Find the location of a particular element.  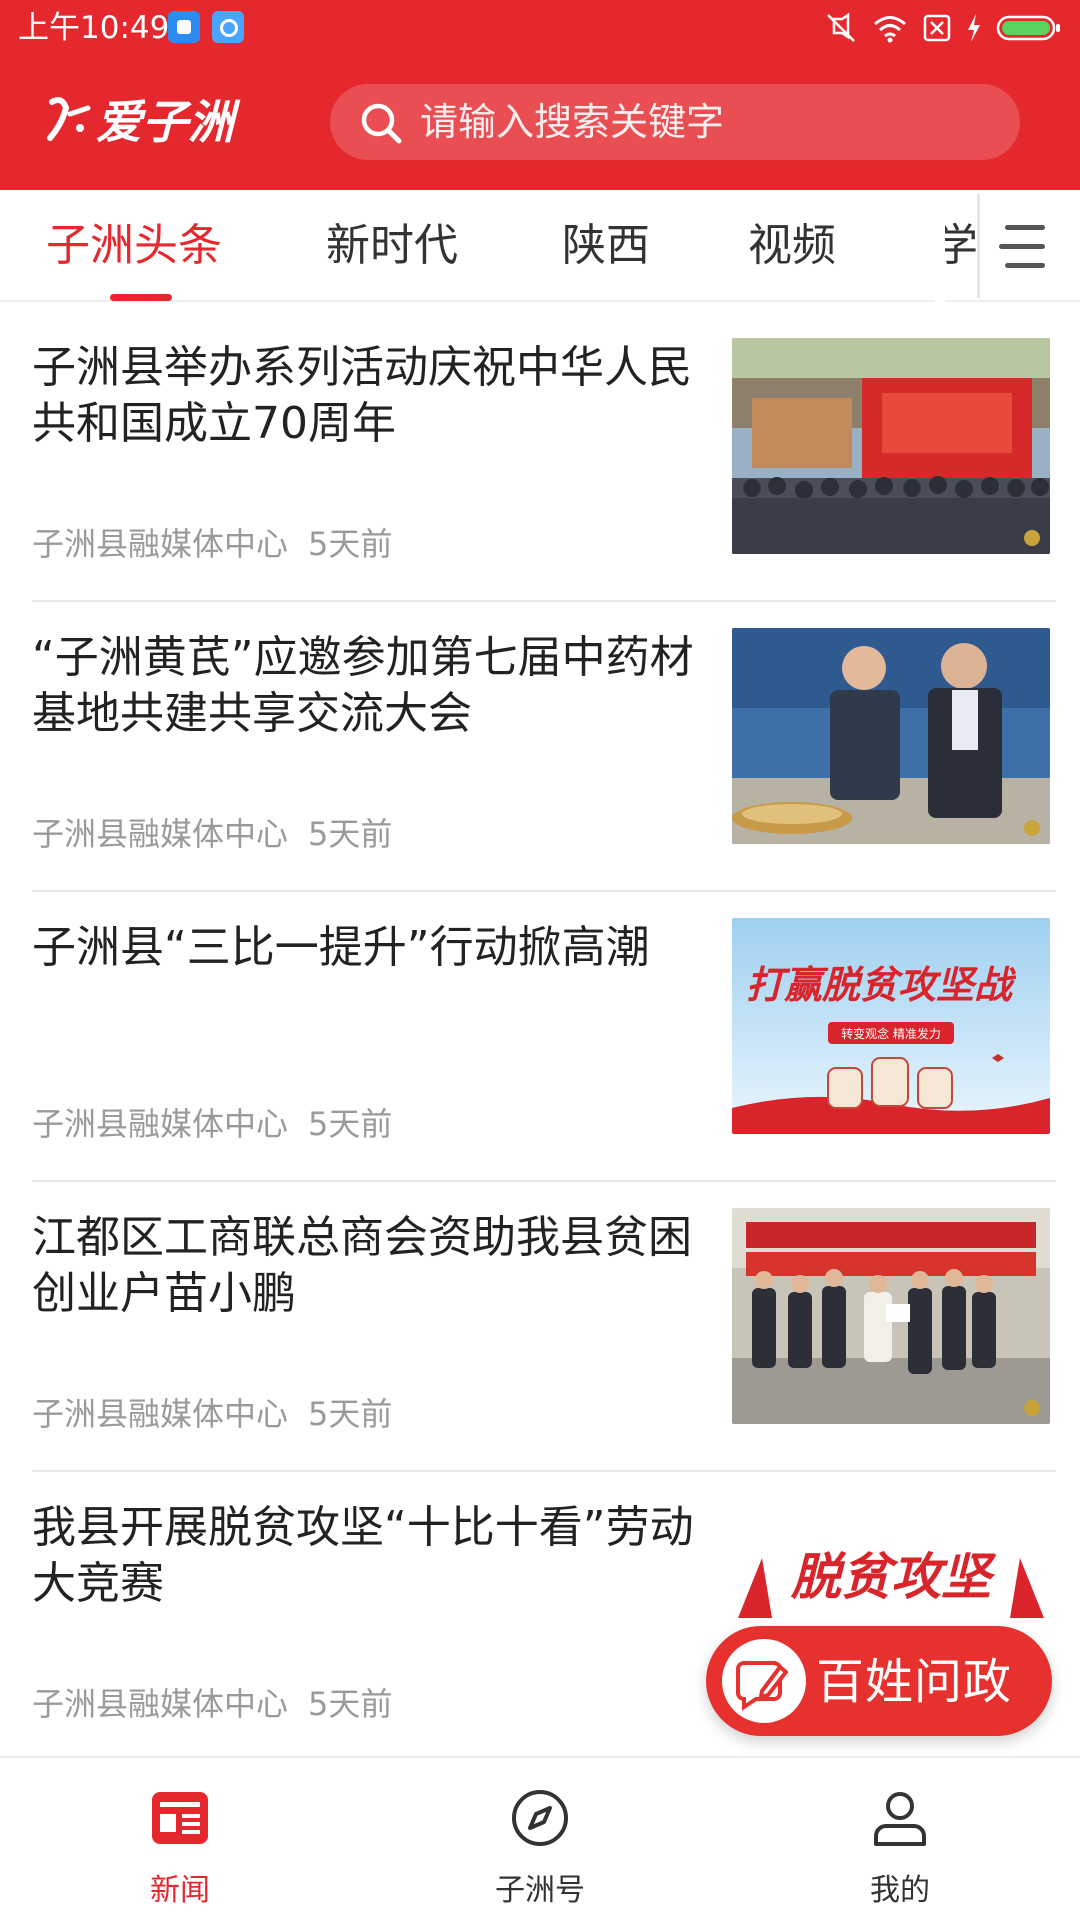

nav-label: 子洲号 is located at coordinates (540, 1890).